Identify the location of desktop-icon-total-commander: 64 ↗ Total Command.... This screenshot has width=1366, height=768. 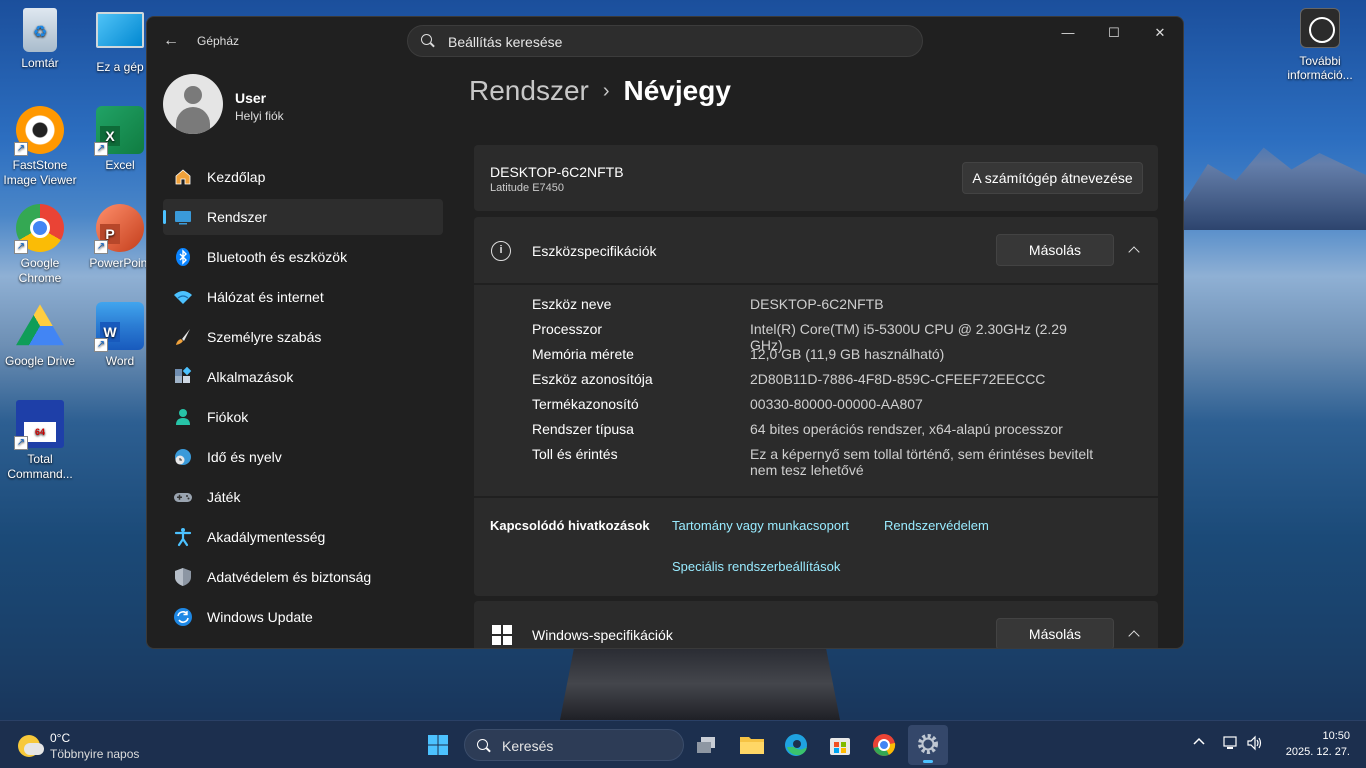
(40, 441).